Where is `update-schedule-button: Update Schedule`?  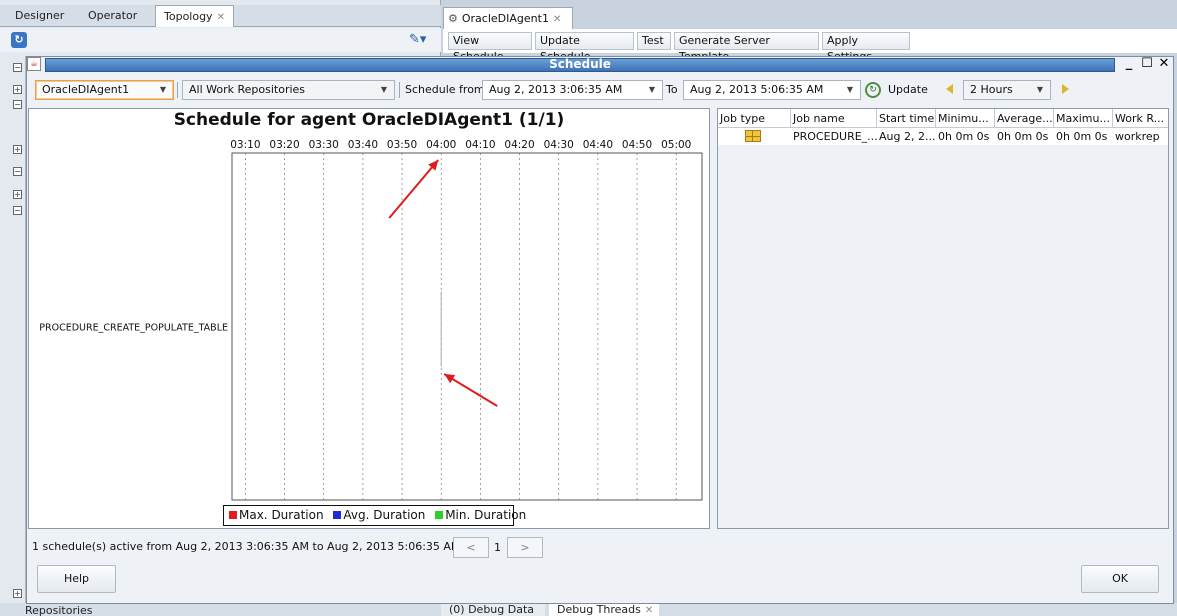
update-schedule-button: Update Schedule is located at coordinates (584, 47).